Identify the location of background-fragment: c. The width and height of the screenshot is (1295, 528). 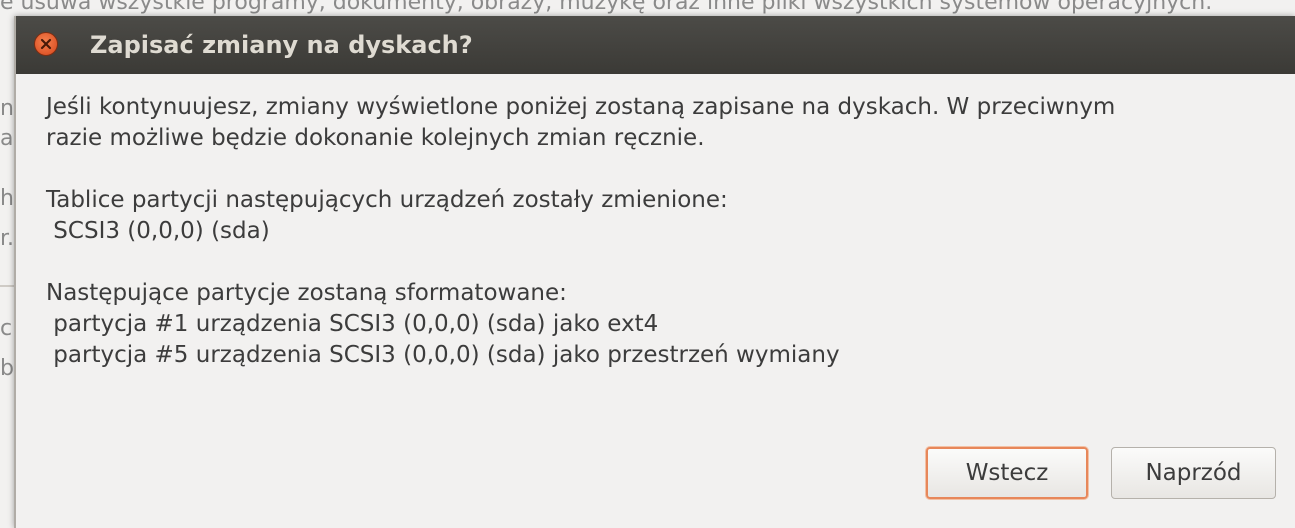
(6, 328).